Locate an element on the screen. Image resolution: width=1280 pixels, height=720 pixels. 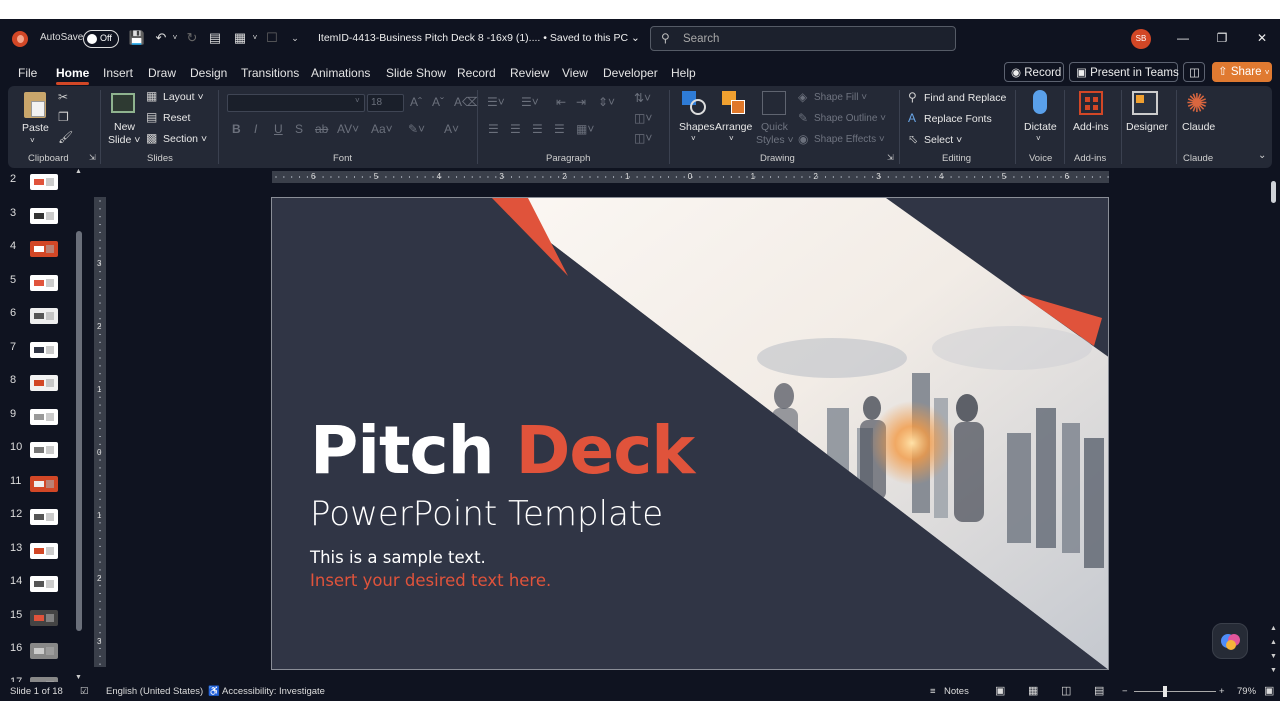
scroll-down-icon: ▼ is located at coordinates (1273, 670).